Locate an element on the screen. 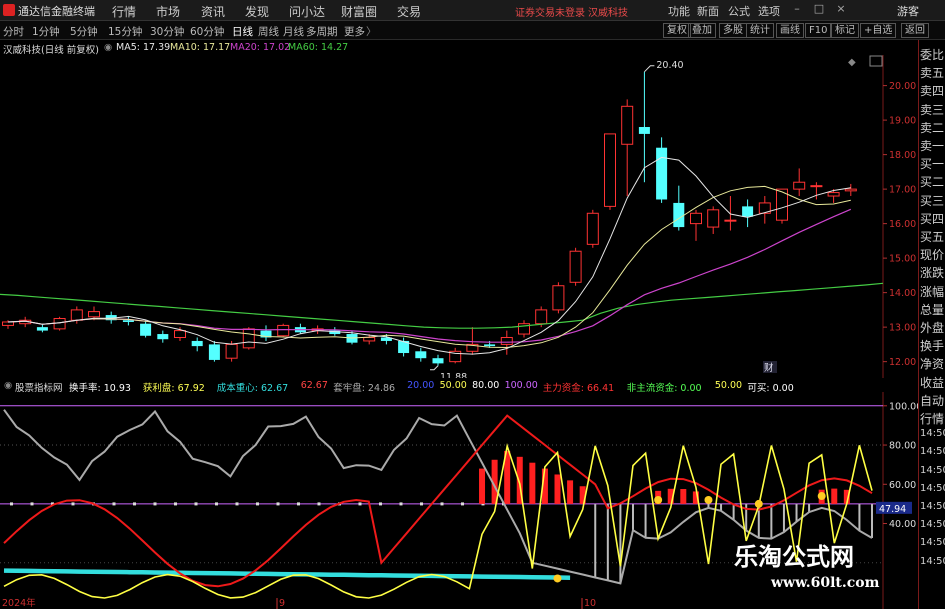 This screenshot has width=945, height=609. draw-line-button: 画线 is located at coordinates (790, 30).